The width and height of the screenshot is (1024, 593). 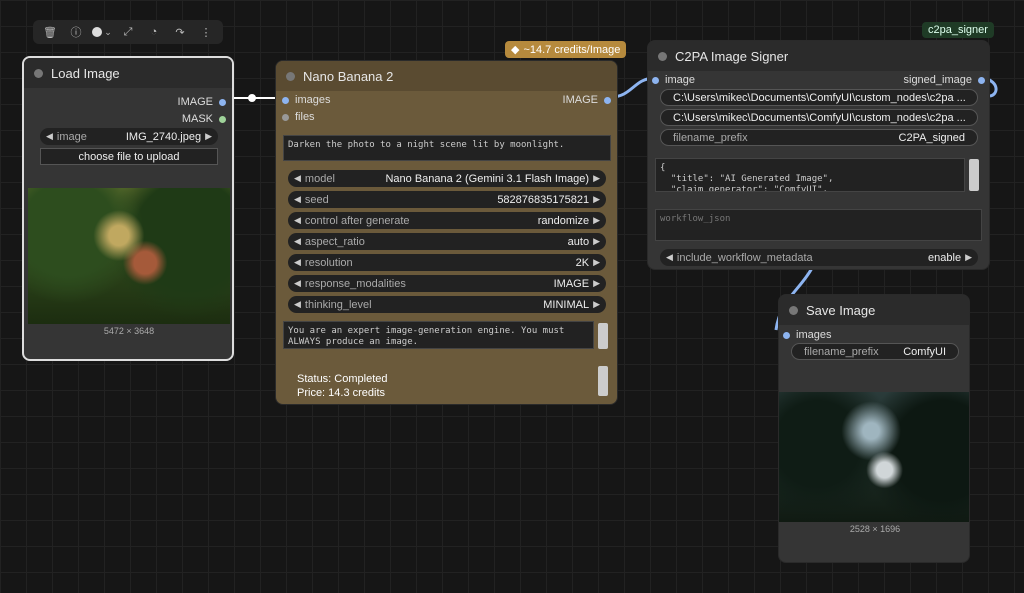 What do you see at coordinates (958, 30) in the screenshot?
I see `c2pa-tag: c2pa_signer` at bounding box center [958, 30].